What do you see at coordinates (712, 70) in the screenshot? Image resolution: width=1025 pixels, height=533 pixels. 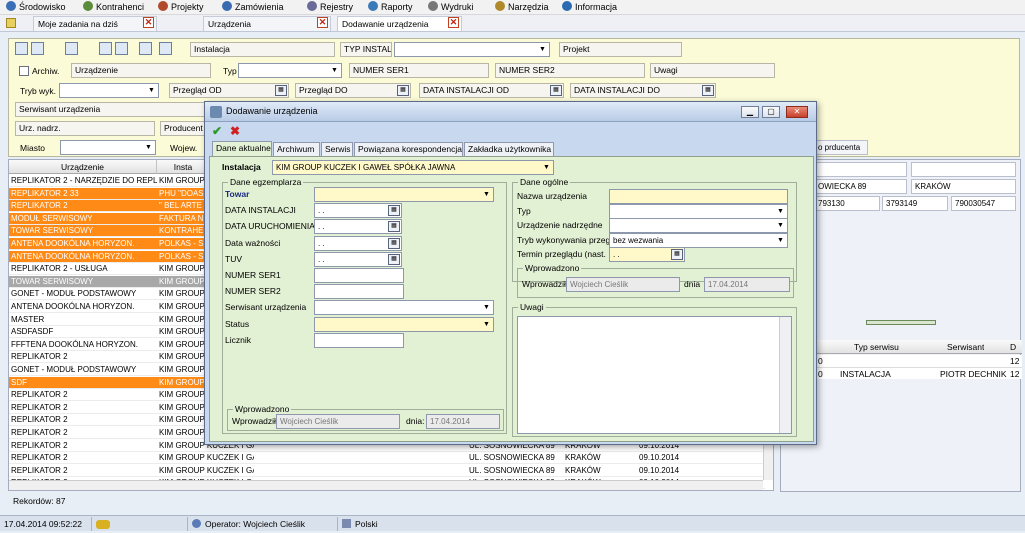 I see `uwagi-filter: Uwagi` at bounding box center [712, 70].